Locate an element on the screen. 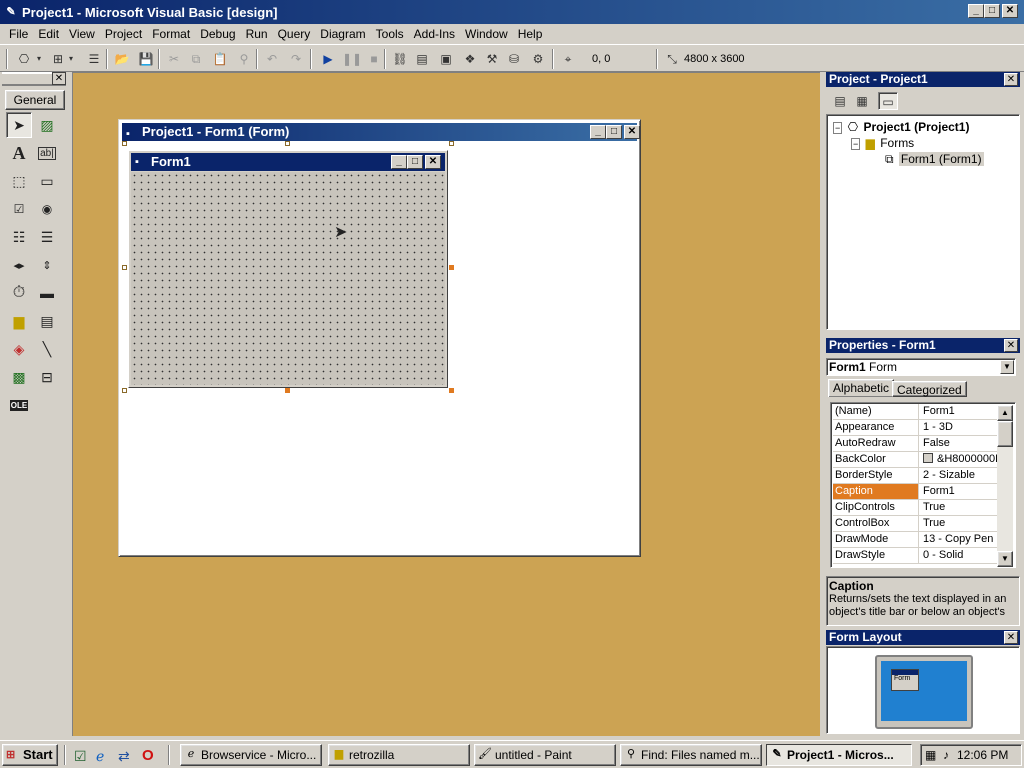  copy-icon: ⧉ is located at coordinates (196, 59).